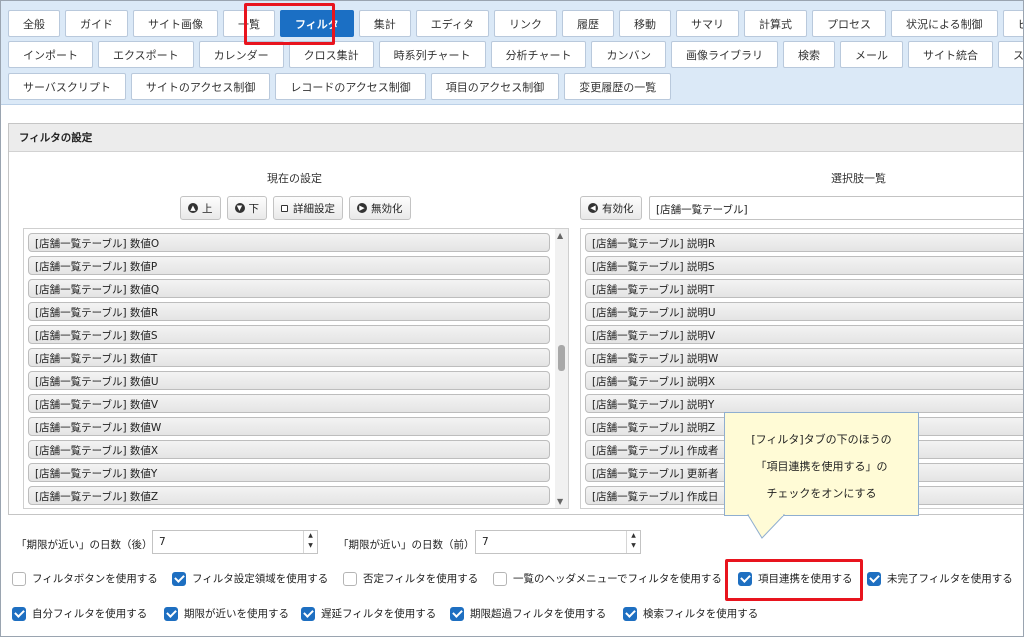  I want to click on current-list-item: [店舗一覧テーブル] 数値P, so click(289, 265).